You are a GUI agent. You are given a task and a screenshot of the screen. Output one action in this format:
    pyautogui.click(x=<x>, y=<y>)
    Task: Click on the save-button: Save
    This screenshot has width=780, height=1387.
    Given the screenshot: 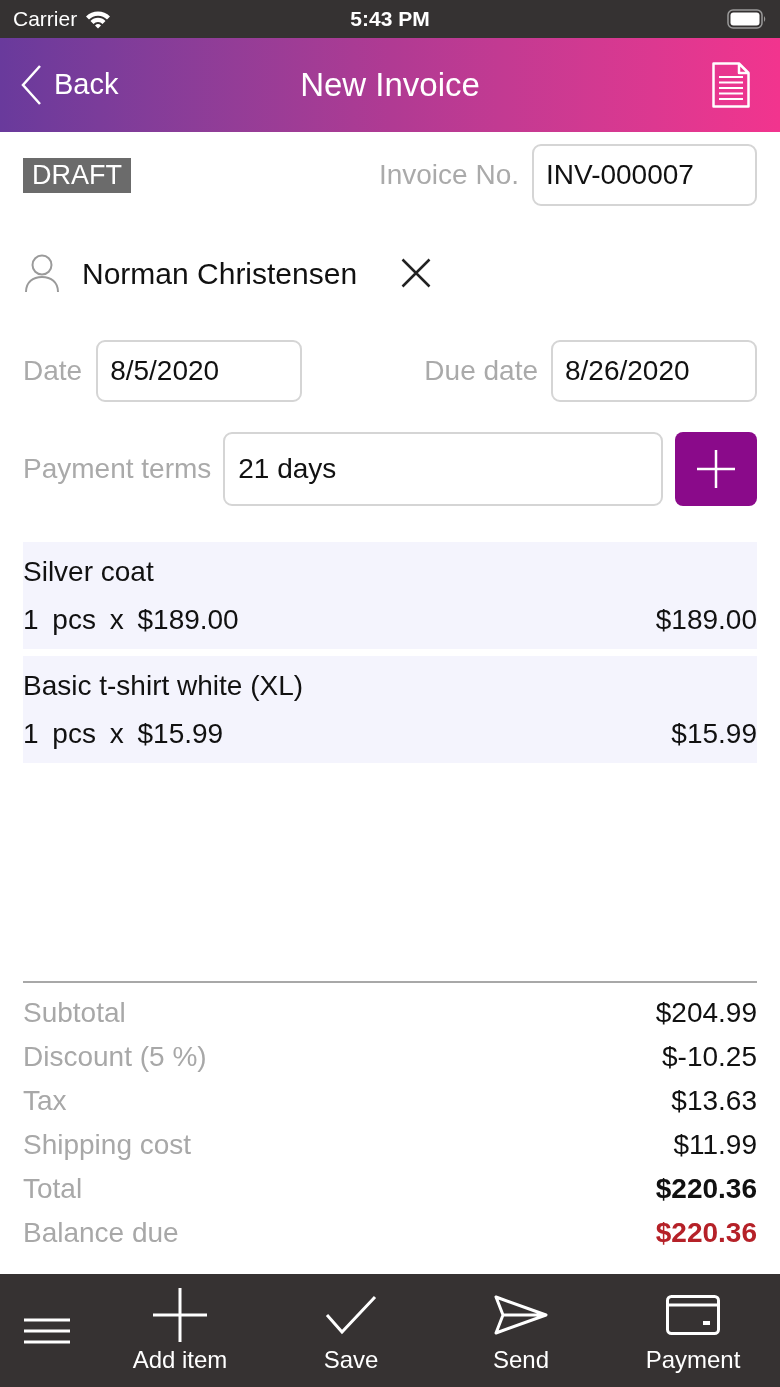 What is the action you would take?
    pyautogui.click(x=351, y=1330)
    